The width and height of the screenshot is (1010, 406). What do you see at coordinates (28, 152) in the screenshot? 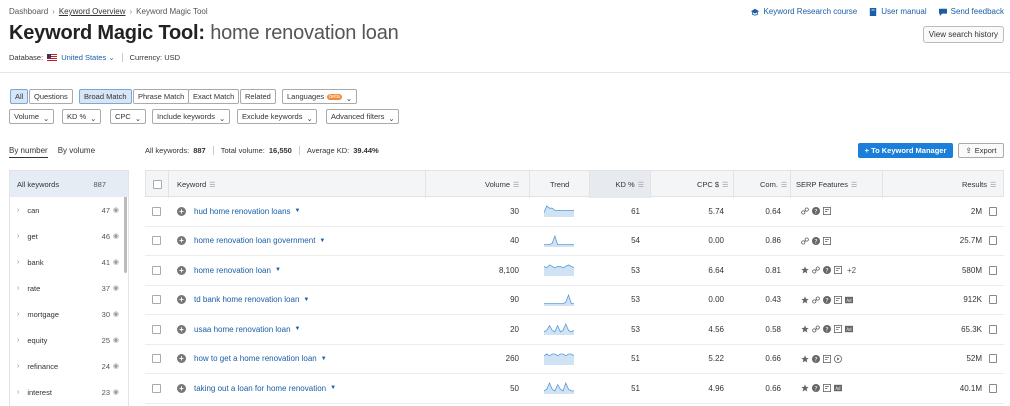
I see `tab-by-number: By number` at bounding box center [28, 152].